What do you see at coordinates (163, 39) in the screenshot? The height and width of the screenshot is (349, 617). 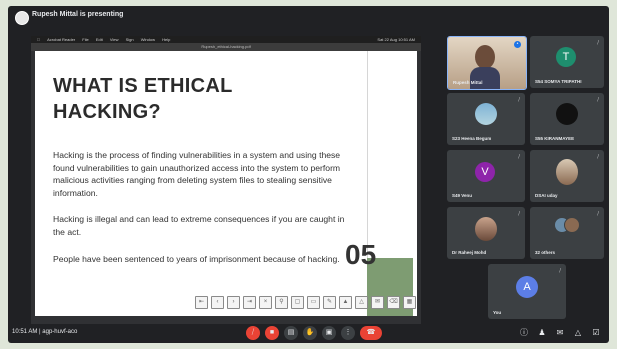 I see `menubar-item: Help` at bounding box center [163, 39].